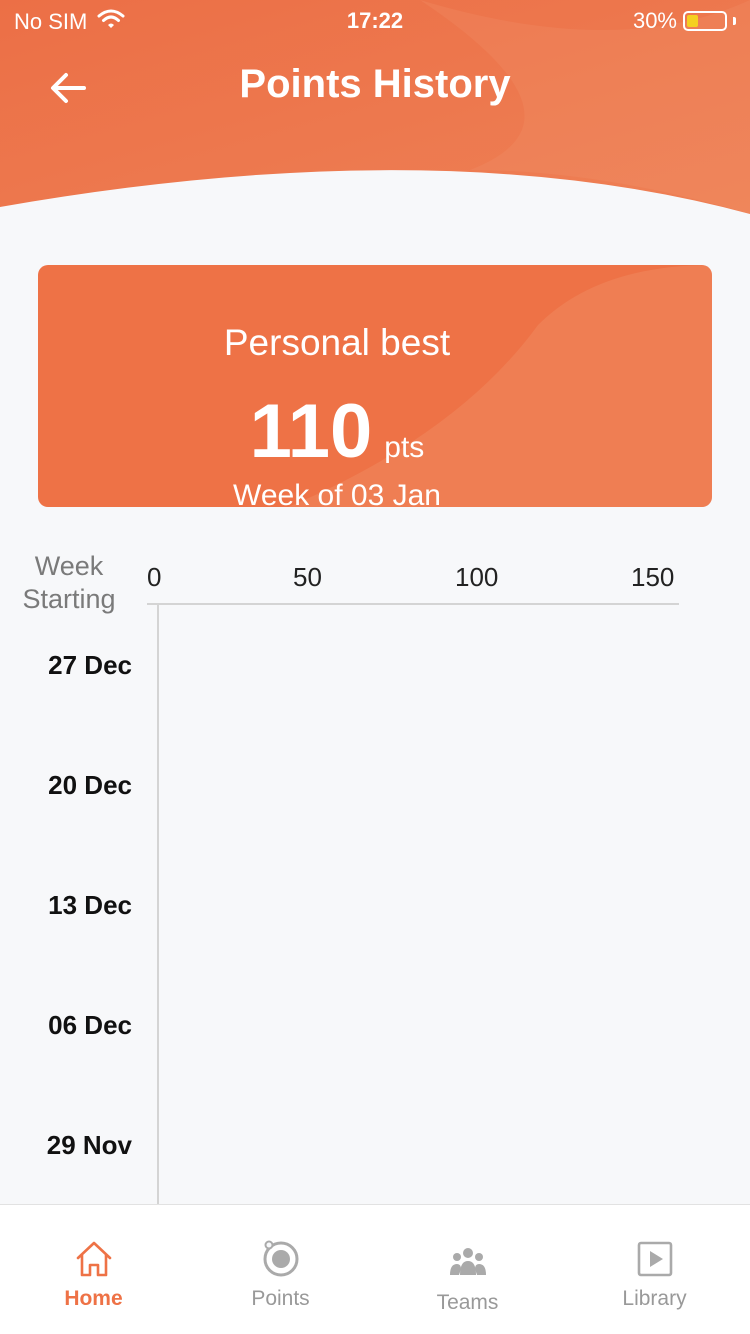  I want to click on tab-bar: Home Points Teams Library, so click(375, 1269).